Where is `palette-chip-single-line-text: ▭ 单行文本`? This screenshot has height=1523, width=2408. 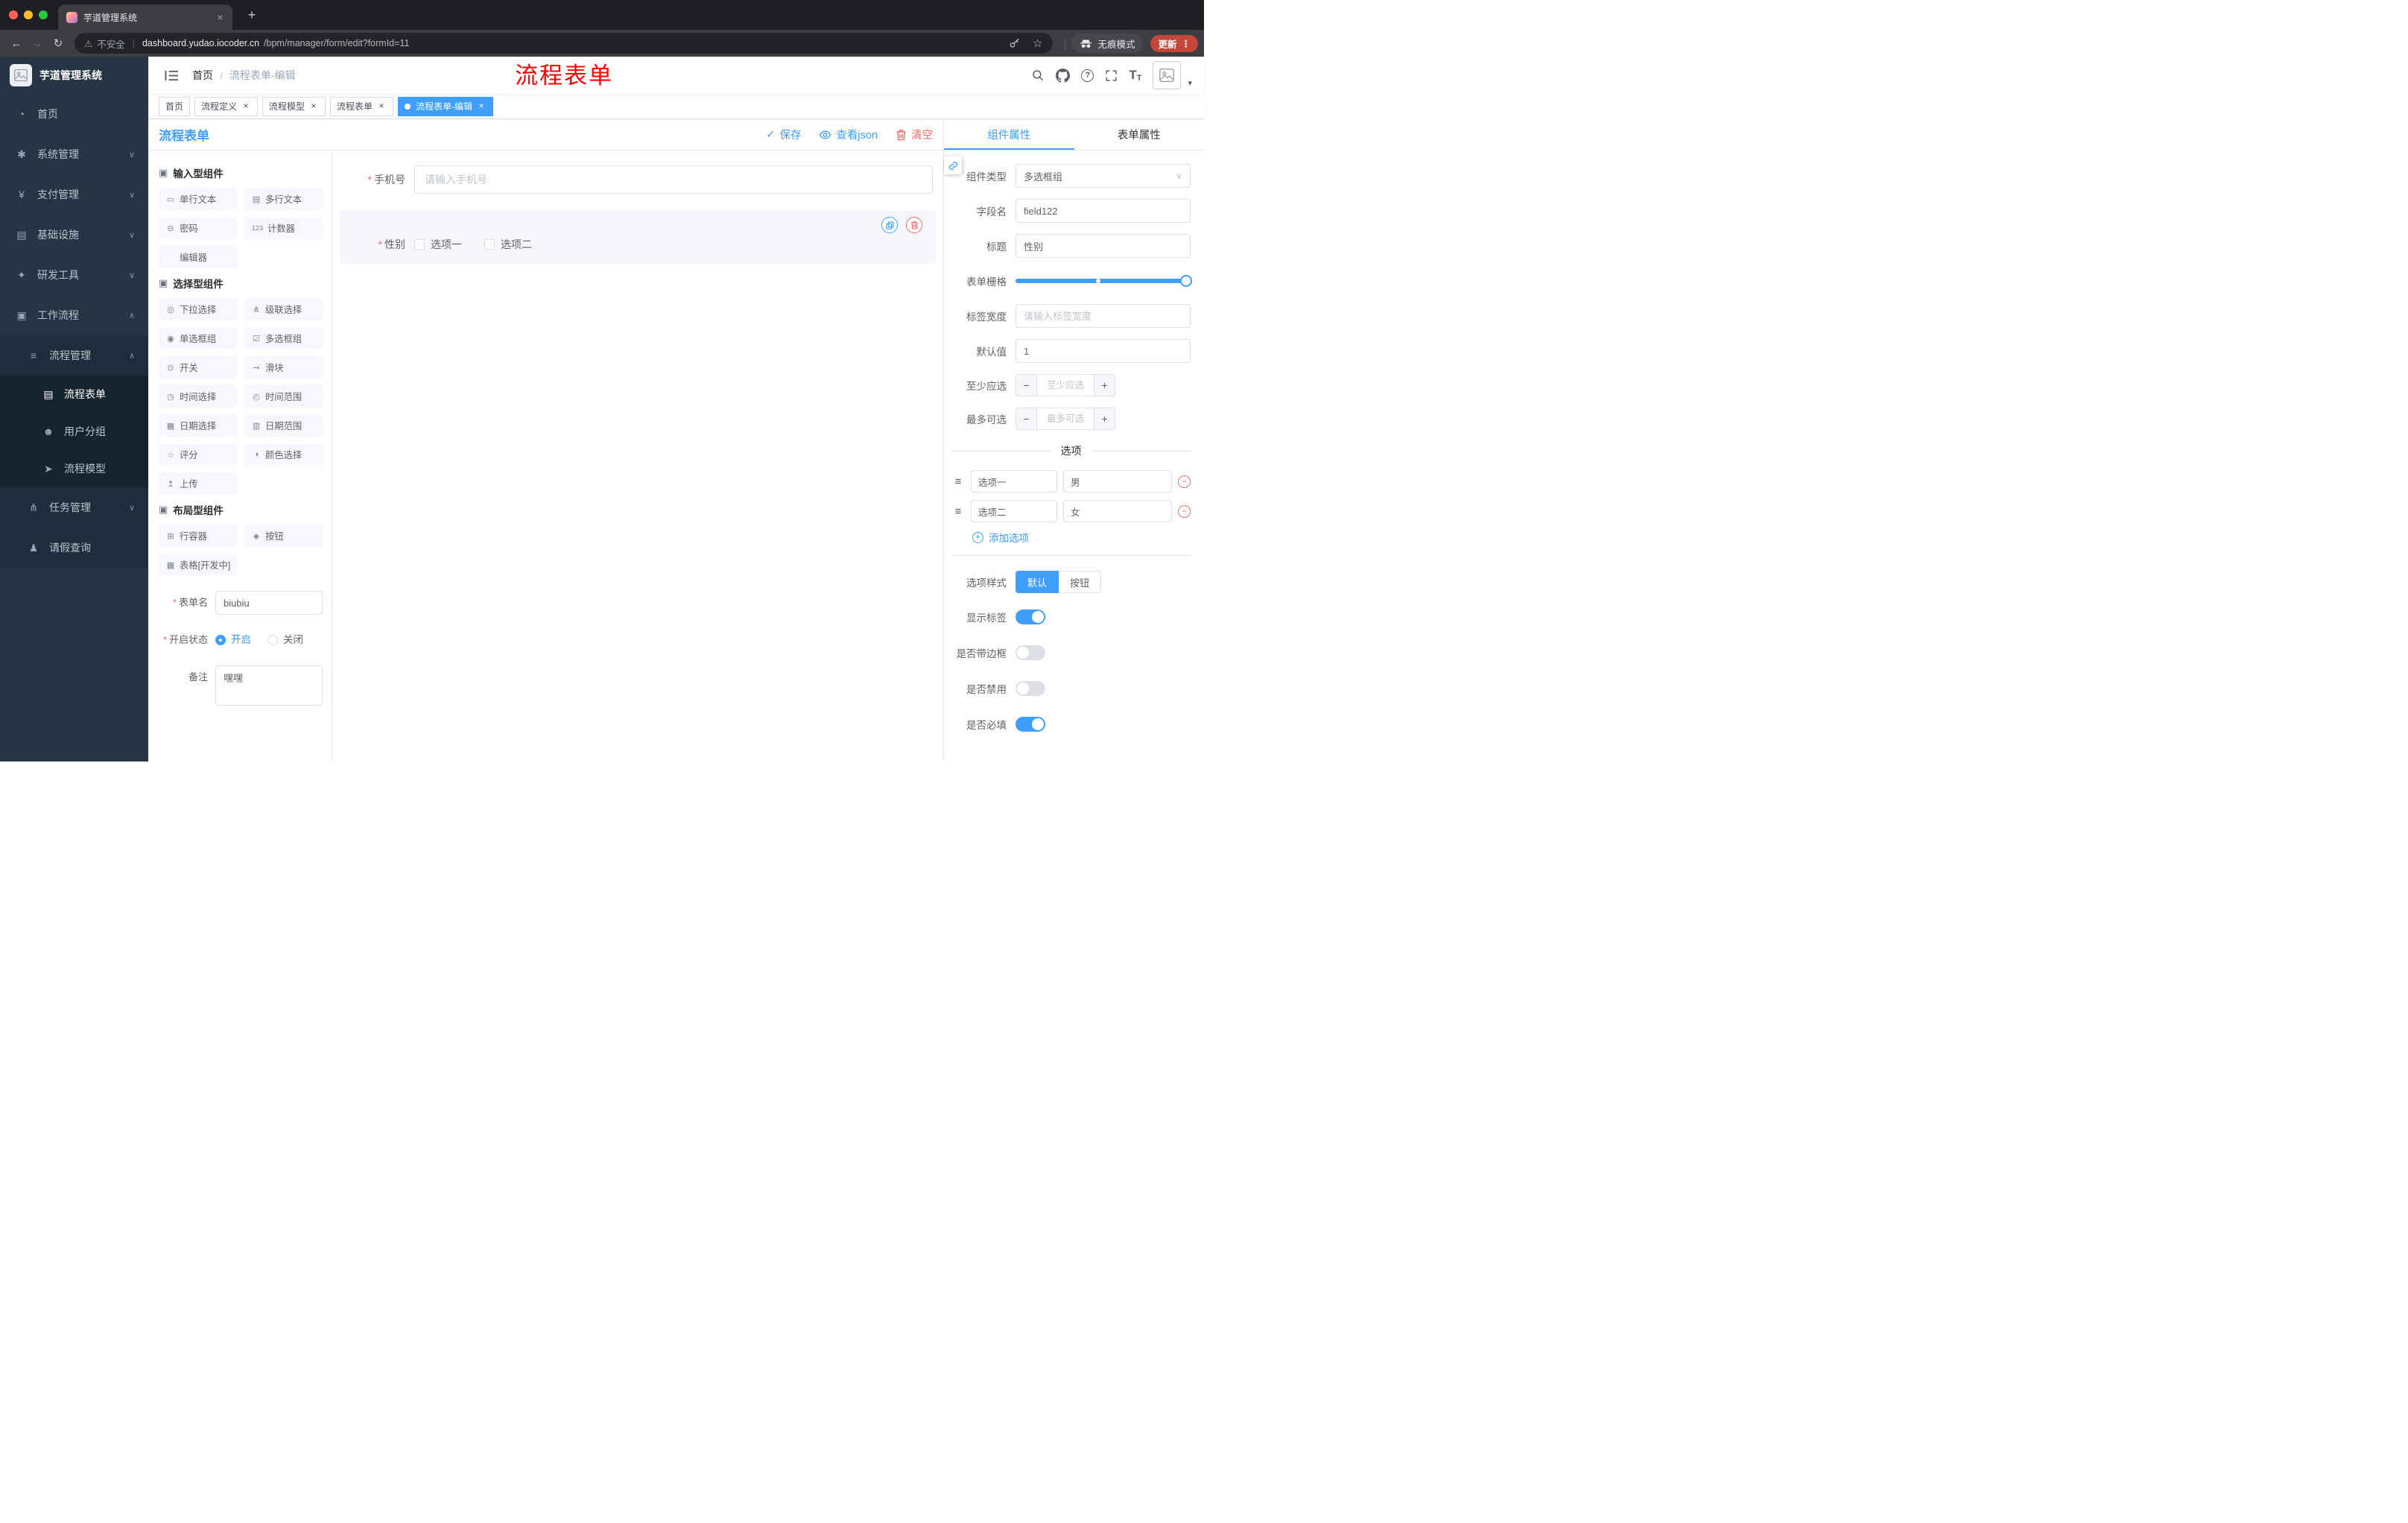
palette-chip-single-line-text: ▭ 单行文本 is located at coordinates (198, 199).